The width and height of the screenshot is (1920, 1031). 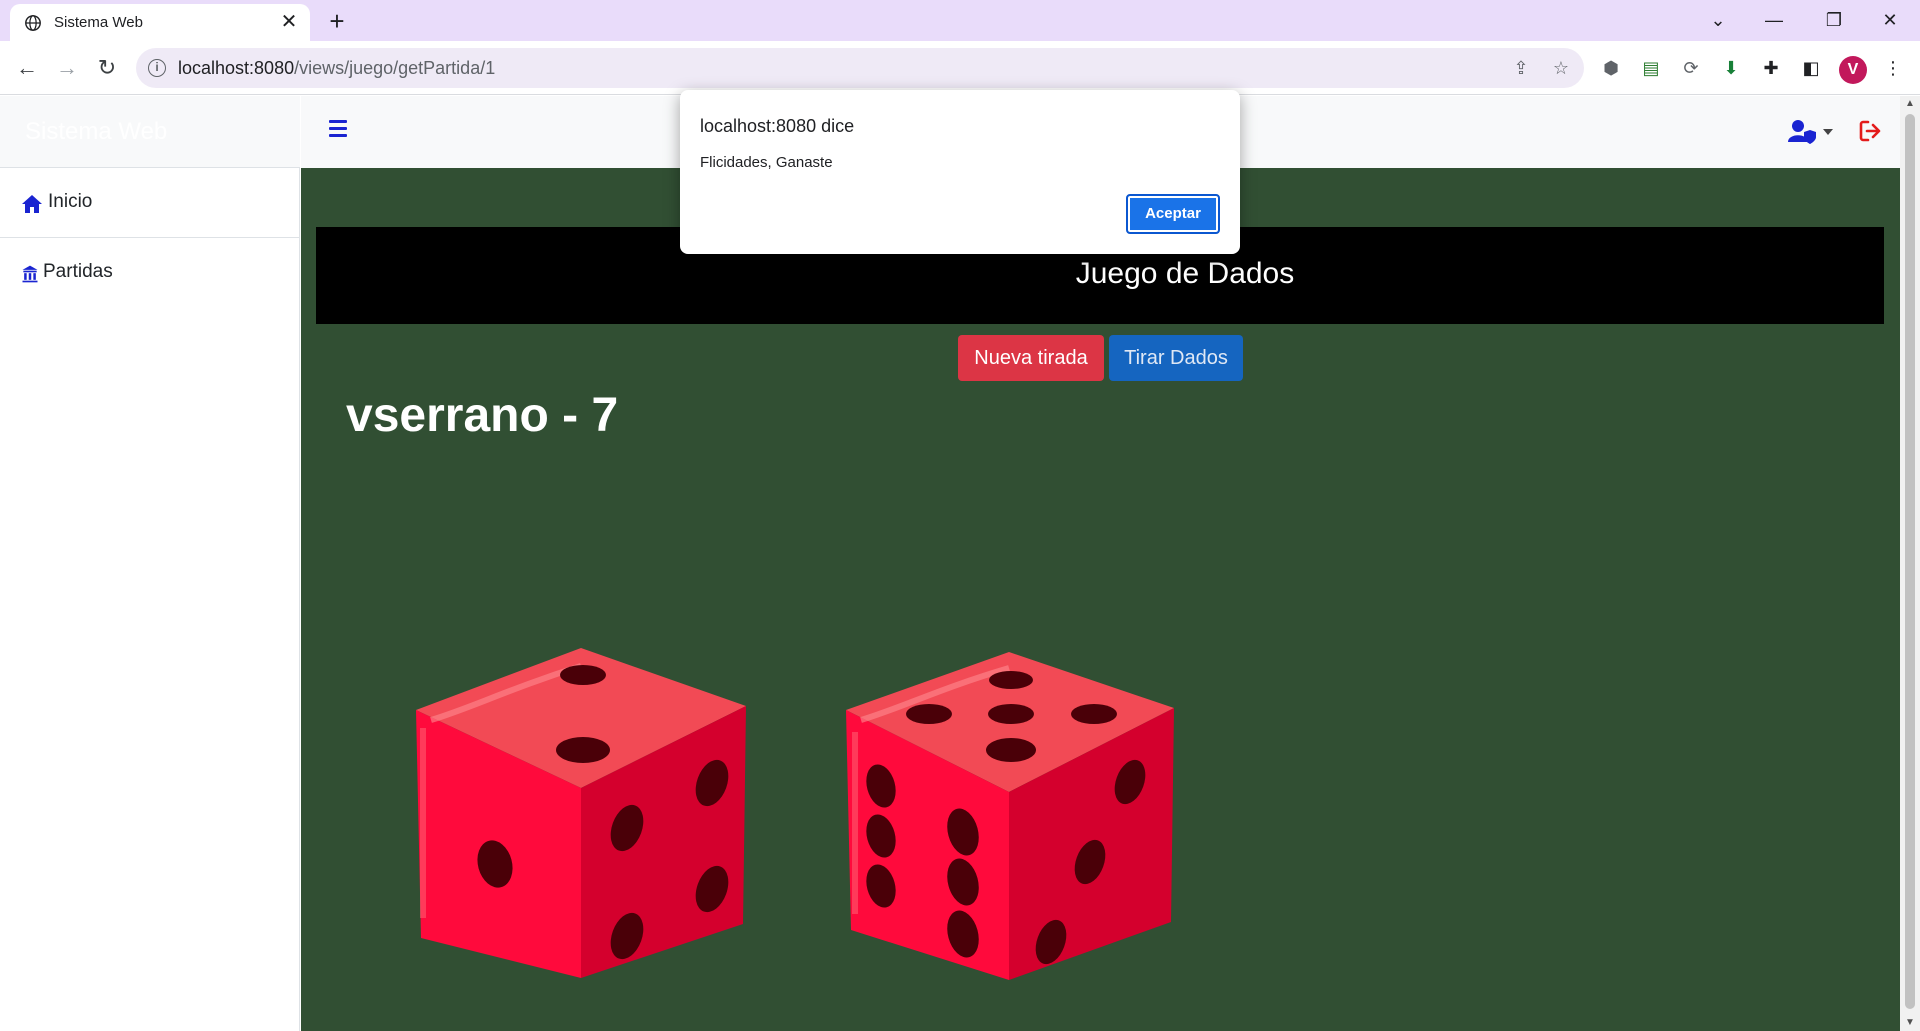 I want to click on die-one-image, so click(x=581, y=813).